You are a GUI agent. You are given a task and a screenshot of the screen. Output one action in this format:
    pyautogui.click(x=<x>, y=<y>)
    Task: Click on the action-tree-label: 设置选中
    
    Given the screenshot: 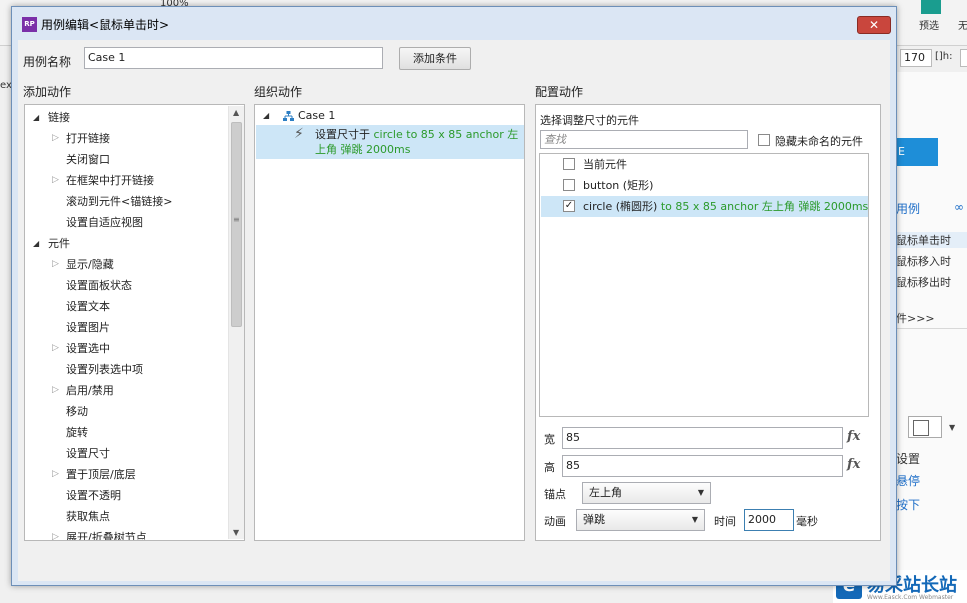 What is the action you would take?
    pyautogui.click(x=88, y=348)
    